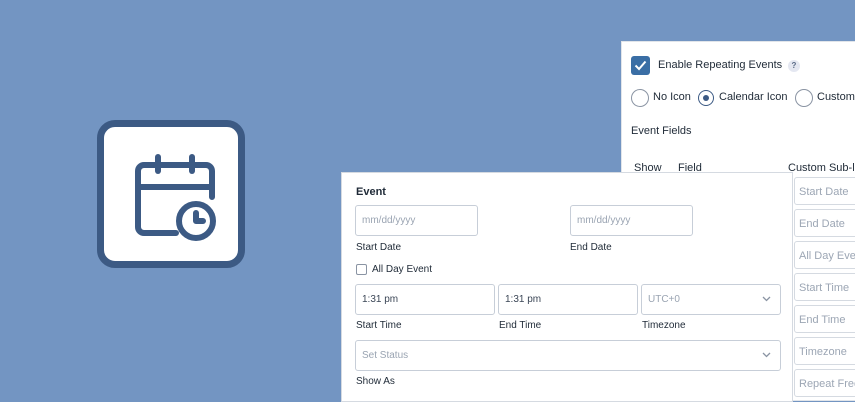 The image size is (855, 402). Describe the element at coordinates (375, 381) in the screenshot. I see `show-as-label: Show As` at that location.